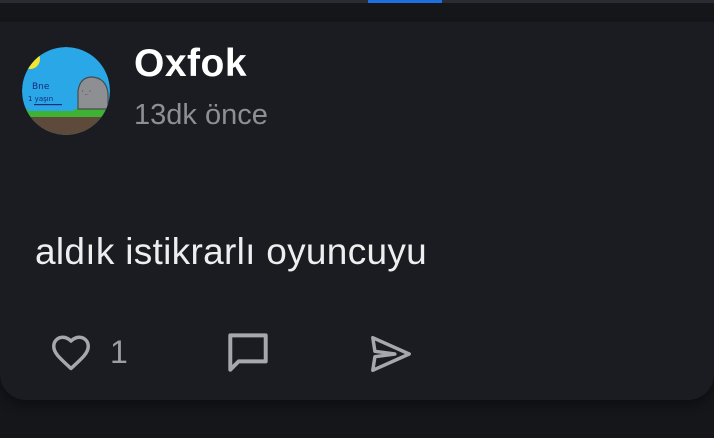  What do you see at coordinates (201, 115) in the screenshot?
I see `post-timestamp: 13dk önce` at bounding box center [201, 115].